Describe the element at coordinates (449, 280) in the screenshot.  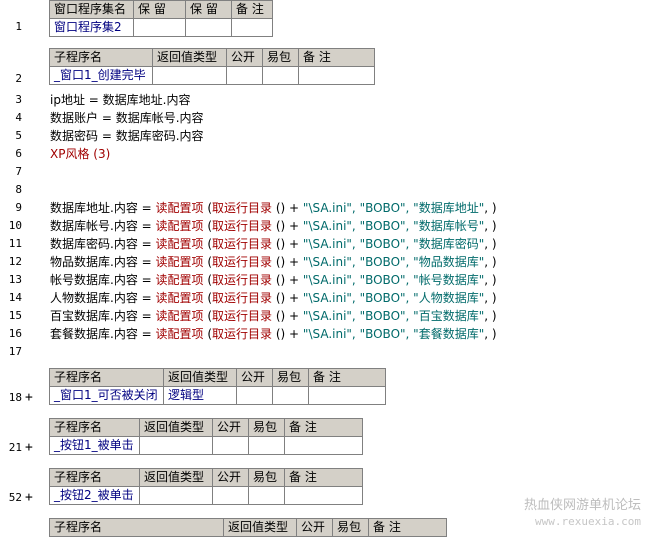
I see `string-literal: "帐号数据库"` at that location.